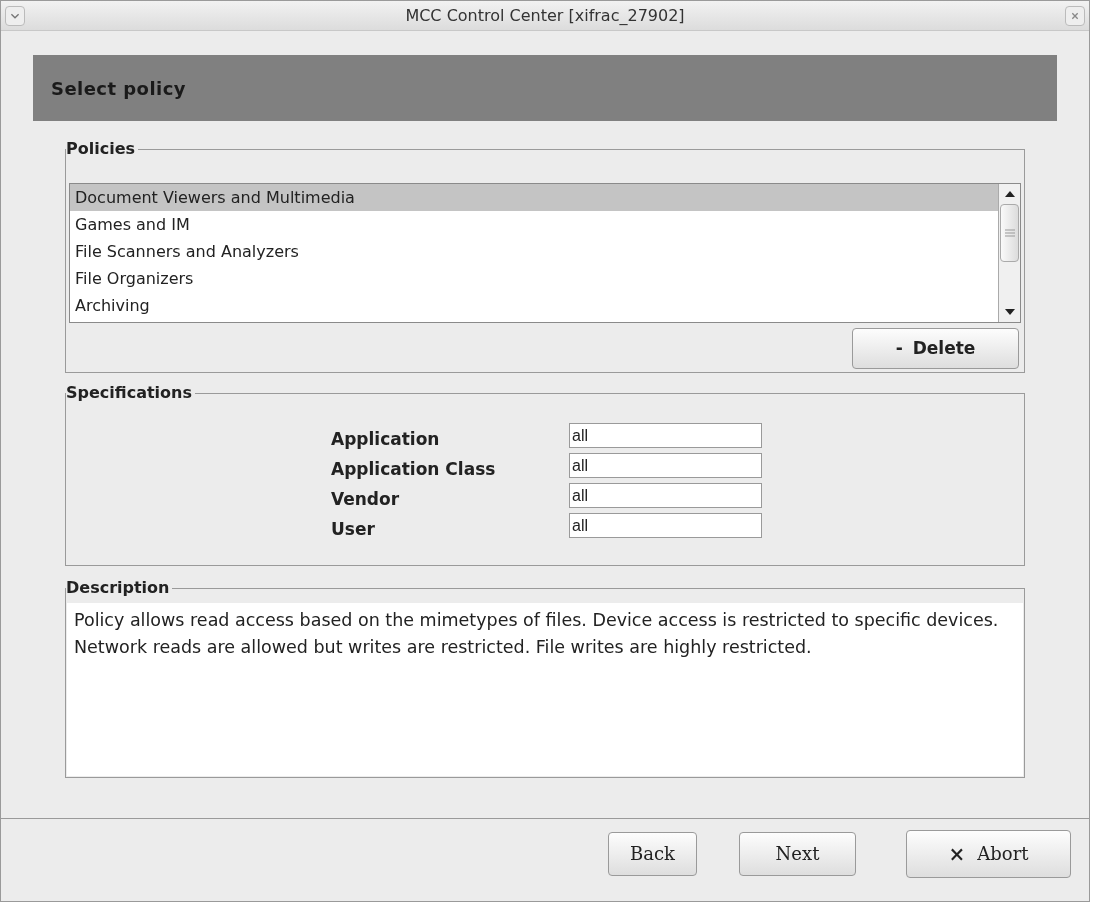  I want to click on group-legend: Specifications, so click(130, 393).